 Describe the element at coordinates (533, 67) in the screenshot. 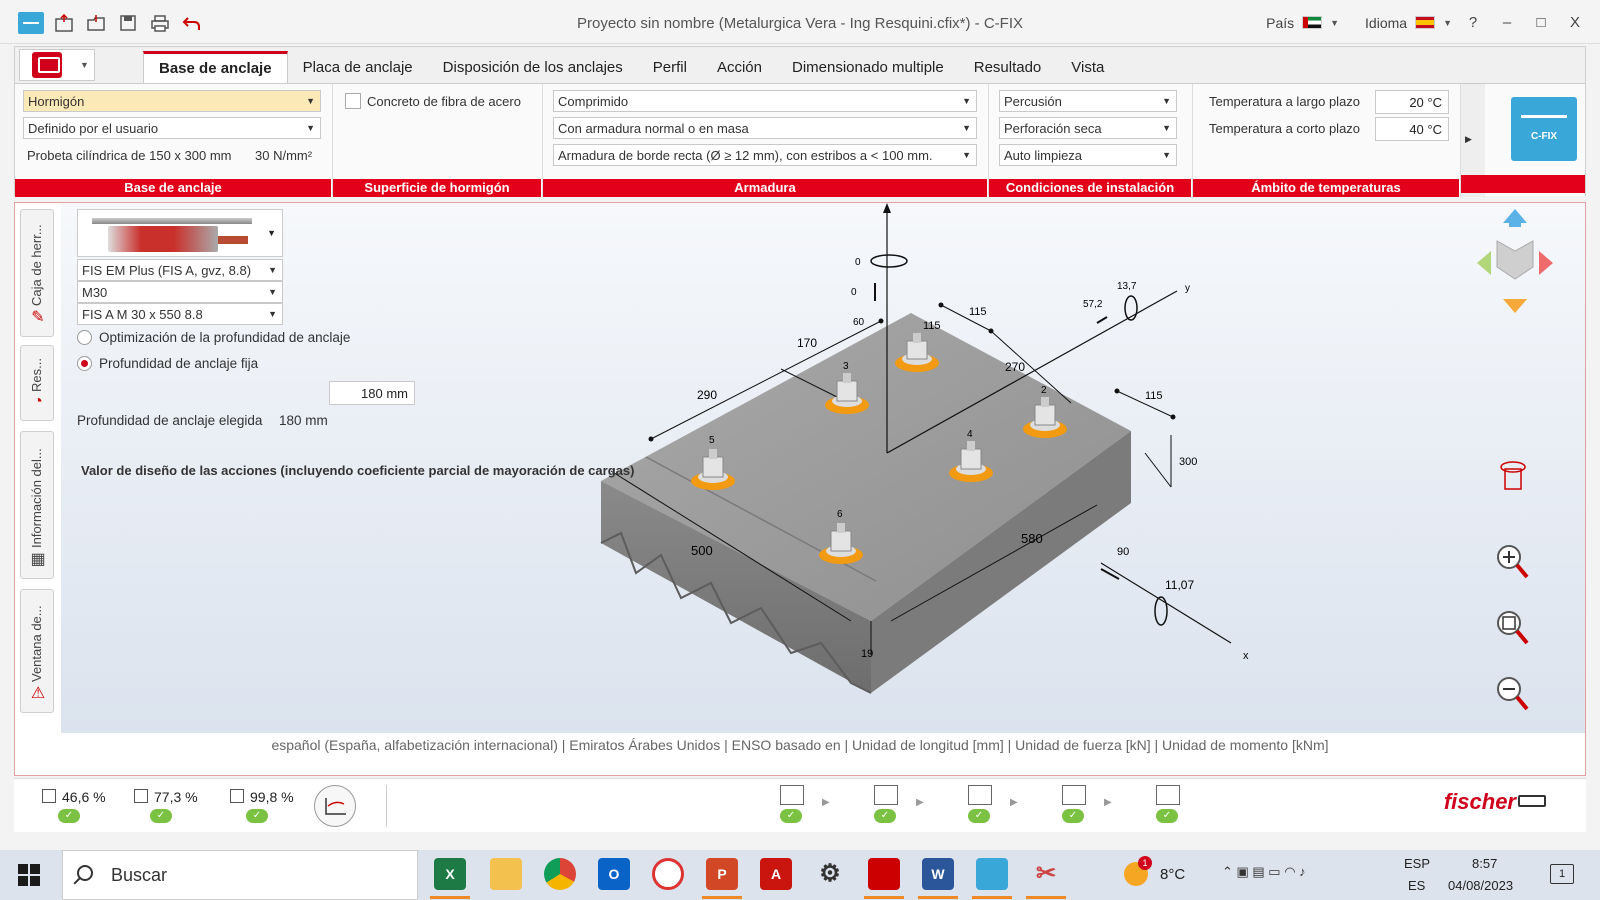

I see `tab-disposicion-anclajes: Disposición de los anclajes` at that location.